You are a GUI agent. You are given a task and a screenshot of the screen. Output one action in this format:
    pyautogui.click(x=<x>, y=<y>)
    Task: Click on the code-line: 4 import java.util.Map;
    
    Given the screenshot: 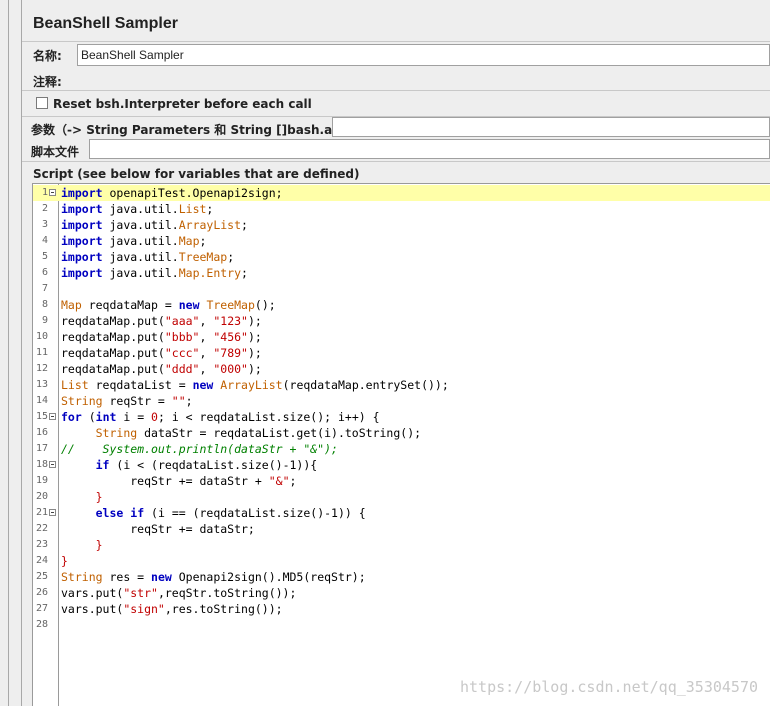 What is the action you would take?
    pyautogui.click(x=401, y=241)
    